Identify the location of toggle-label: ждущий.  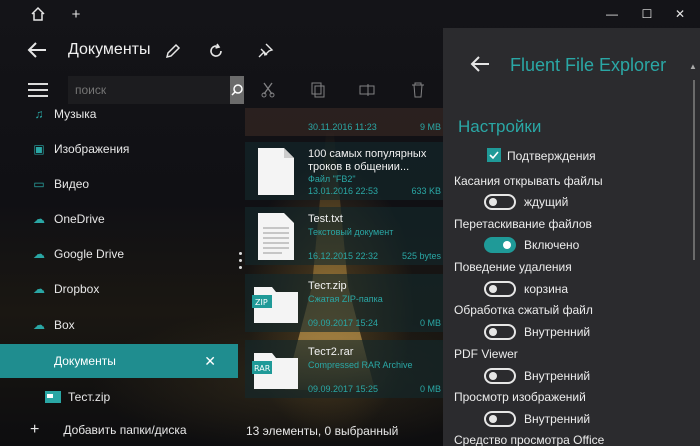
(546, 202).